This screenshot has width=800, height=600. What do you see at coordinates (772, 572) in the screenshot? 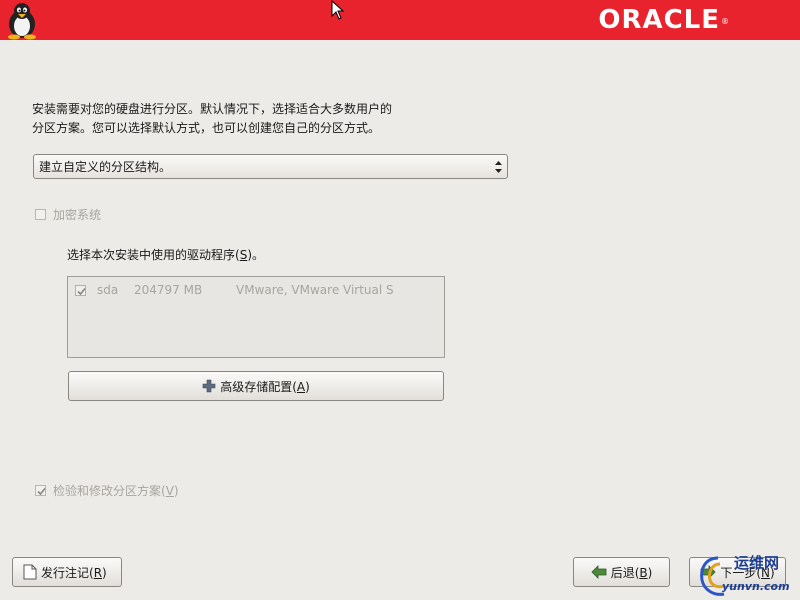
I see `next-label-suffix: )` at bounding box center [772, 572].